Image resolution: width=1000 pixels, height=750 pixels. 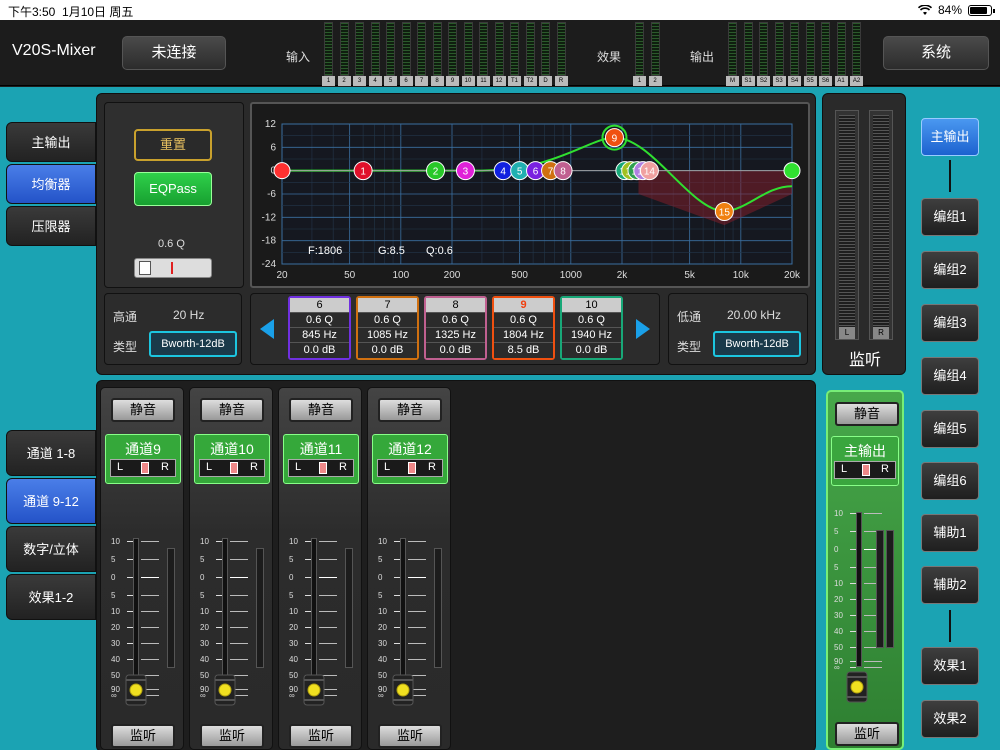 What do you see at coordinates (950, 429) in the screenshot?
I see `bus-button: 编组5` at bounding box center [950, 429].